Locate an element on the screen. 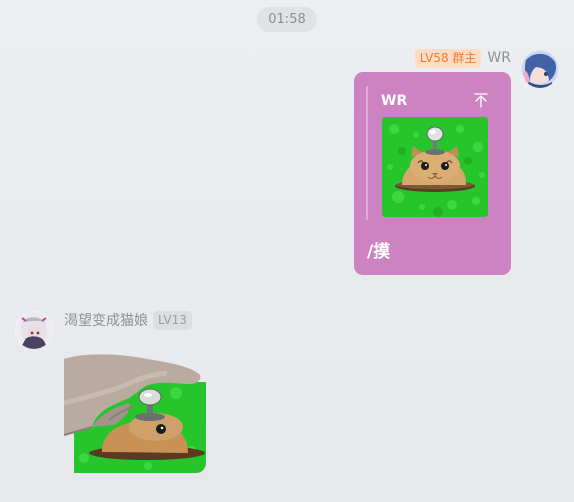 This screenshot has width=574, height=502. owner-level-badge: LV58 群主 is located at coordinates (448, 58).